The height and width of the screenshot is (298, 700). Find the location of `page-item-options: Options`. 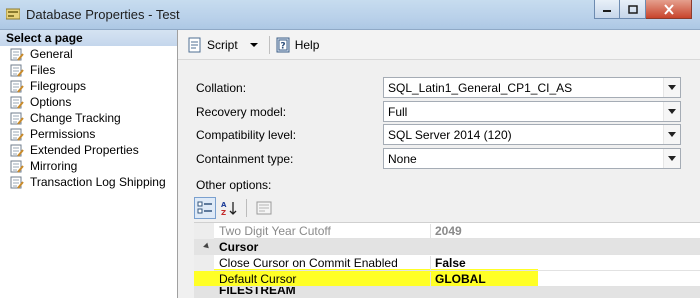

page-item-options: Options is located at coordinates (88, 102).